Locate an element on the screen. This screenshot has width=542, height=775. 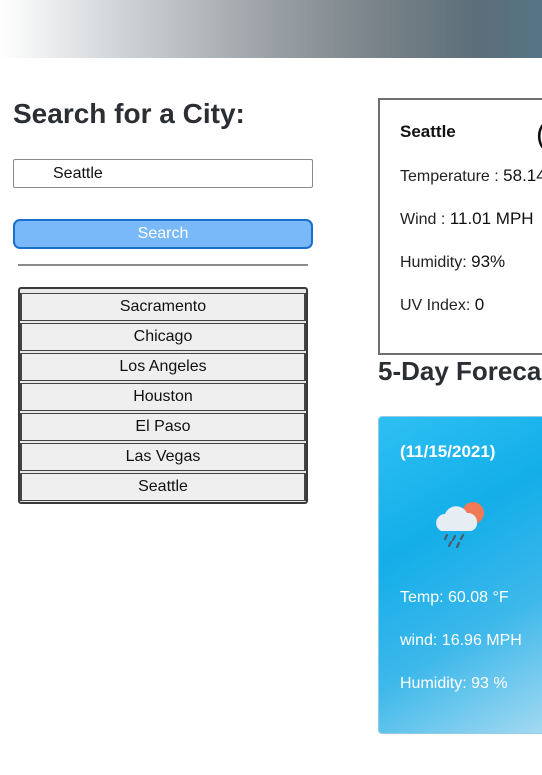
current-date-paren: ( is located at coordinates (539, 135).